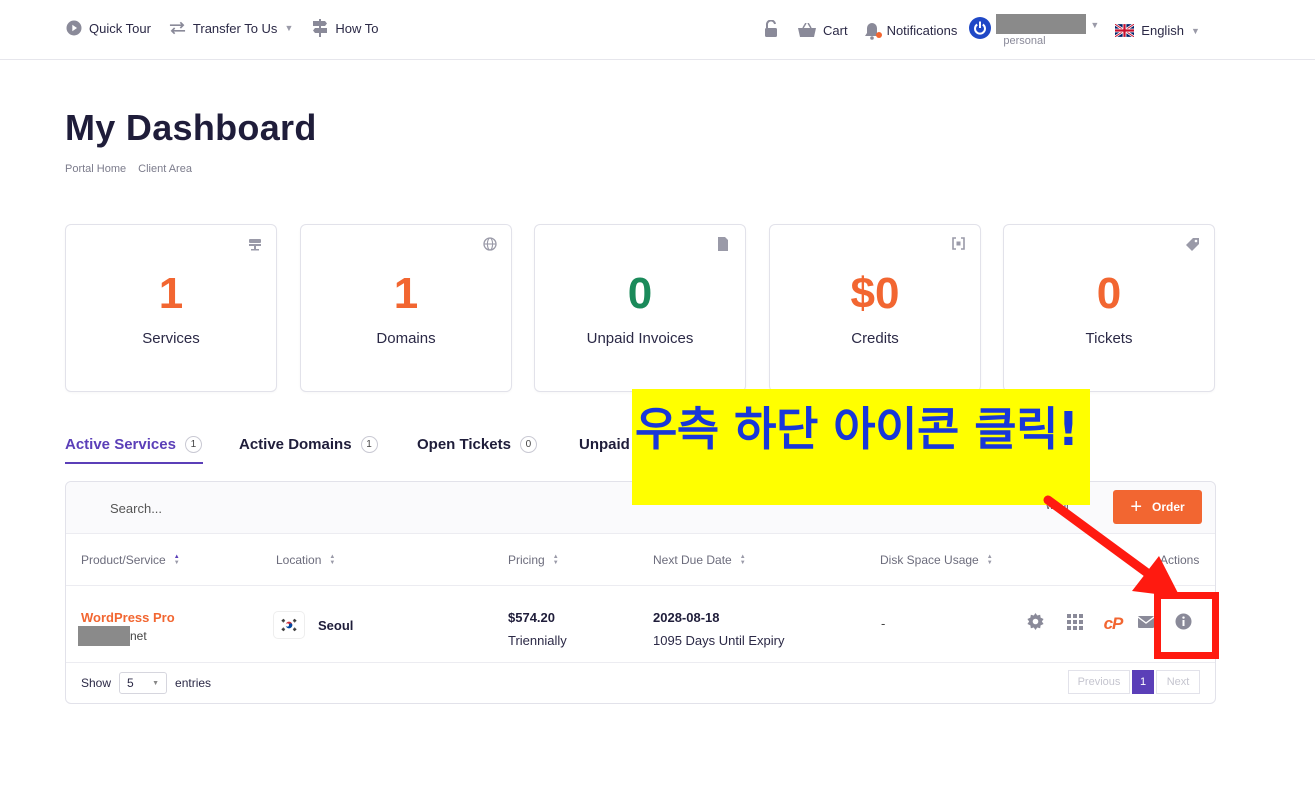  I want to click on quick-tour-label: Quick Tour, so click(120, 28).